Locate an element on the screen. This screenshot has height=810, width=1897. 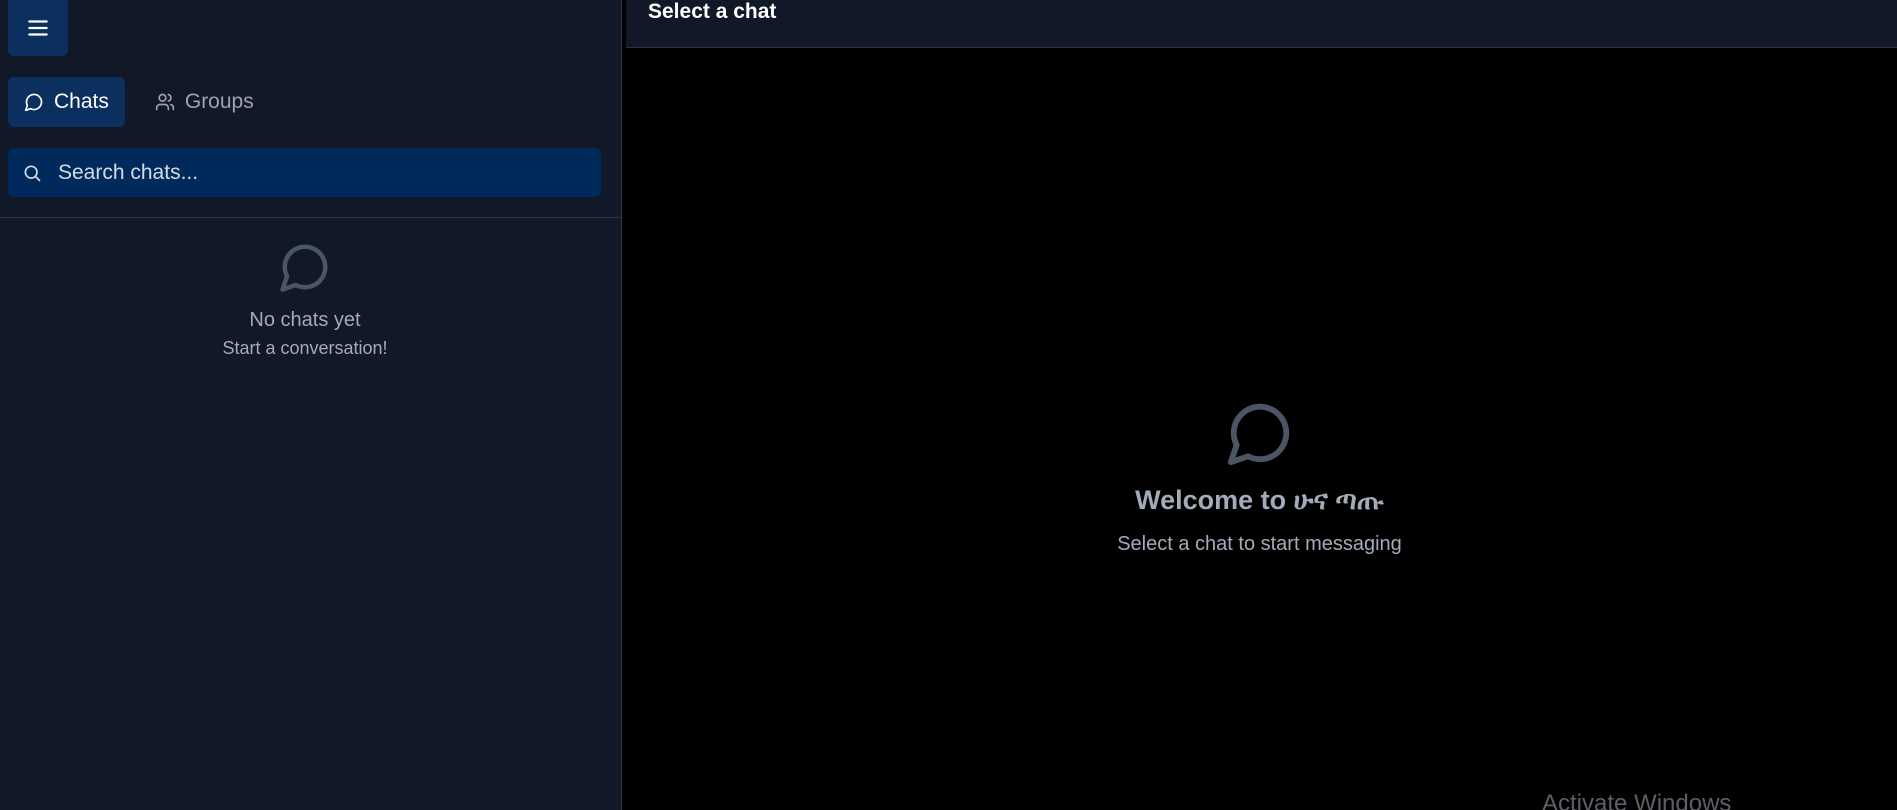
sidebar-divider is located at coordinates (310, 217).